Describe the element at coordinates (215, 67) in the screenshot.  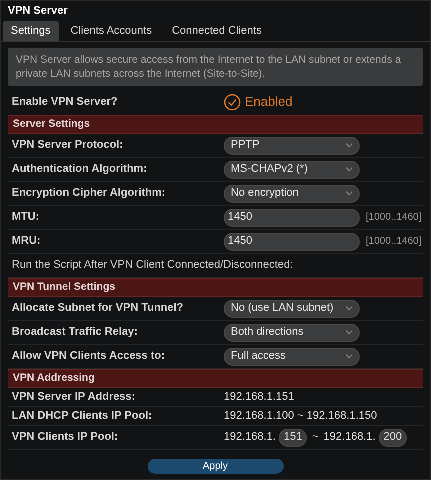
I see `info-message: VPN Server allows secure access from the Internet to the LAN subnet or extends a private LAN subnets across the Internet (Site-to-Site).` at that location.